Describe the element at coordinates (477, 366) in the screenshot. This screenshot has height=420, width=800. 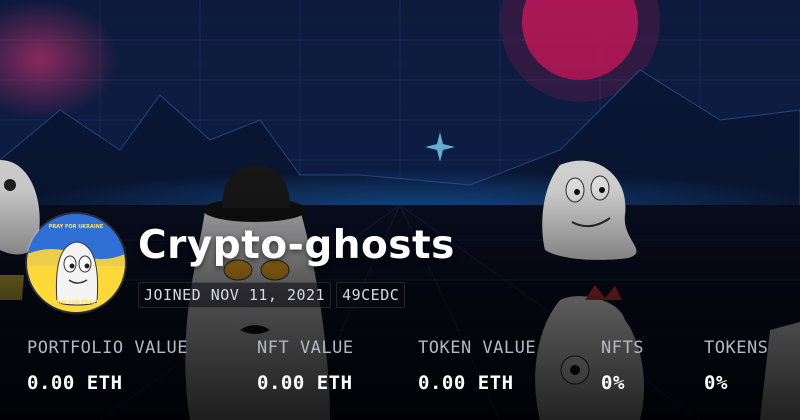
I see `stat-token-value: TOKEN VALUE 0.00 ETH` at that location.